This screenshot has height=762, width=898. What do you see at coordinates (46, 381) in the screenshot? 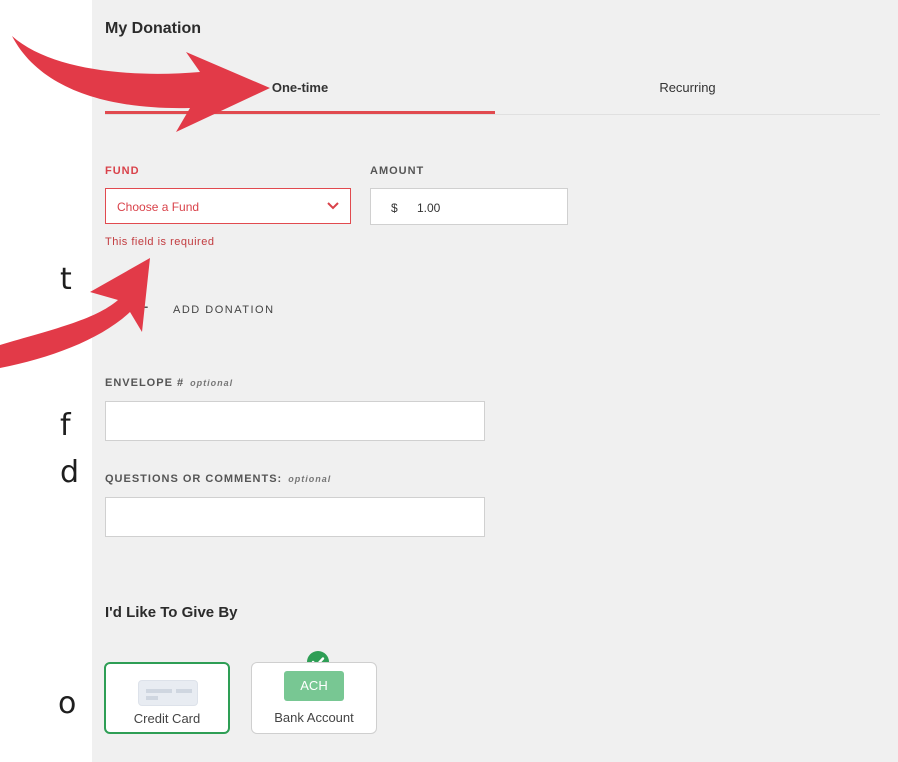
I see `cropped-side-text: t f d o` at bounding box center [46, 381].